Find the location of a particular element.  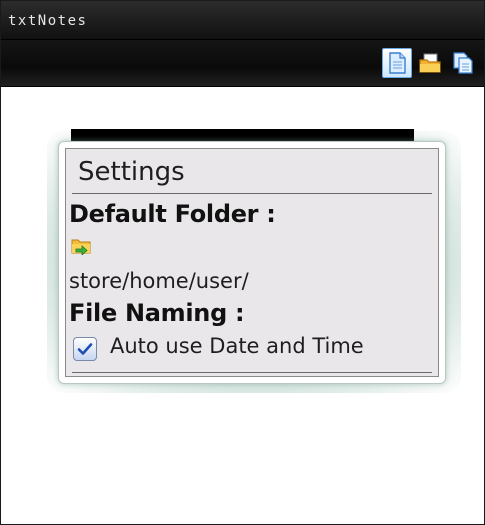

folder-arrow-icon is located at coordinates (81, 245).